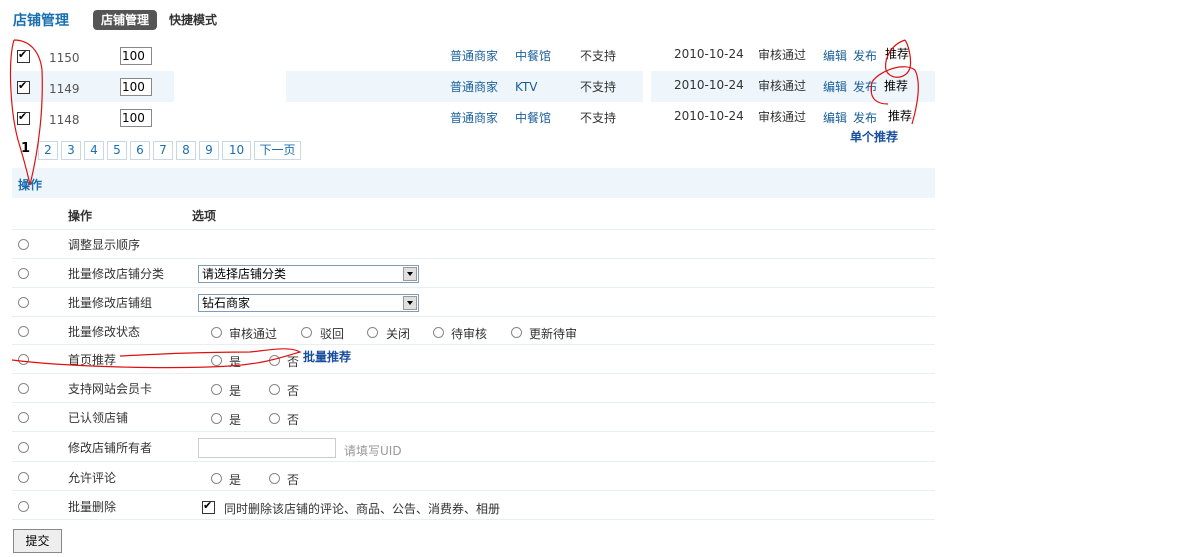 The height and width of the screenshot is (557, 1183). Describe the element at coordinates (23, 359) in the screenshot. I see `action-radio-homepage` at that location.